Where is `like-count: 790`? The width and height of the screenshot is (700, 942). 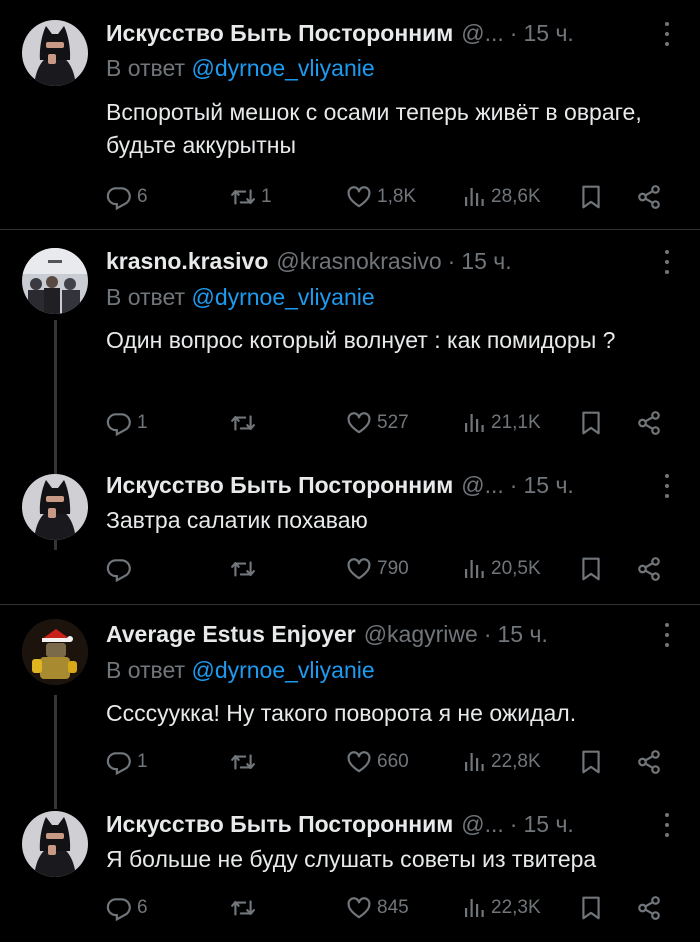
like-count: 790 is located at coordinates (393, 568).